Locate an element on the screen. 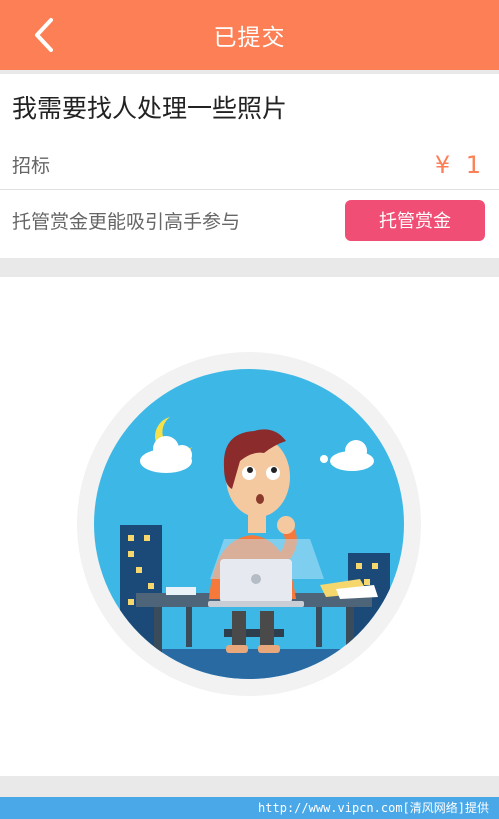 This screenshot has width=499, height=819. task-type-label: 招标 is located at coordinates (31, 166).